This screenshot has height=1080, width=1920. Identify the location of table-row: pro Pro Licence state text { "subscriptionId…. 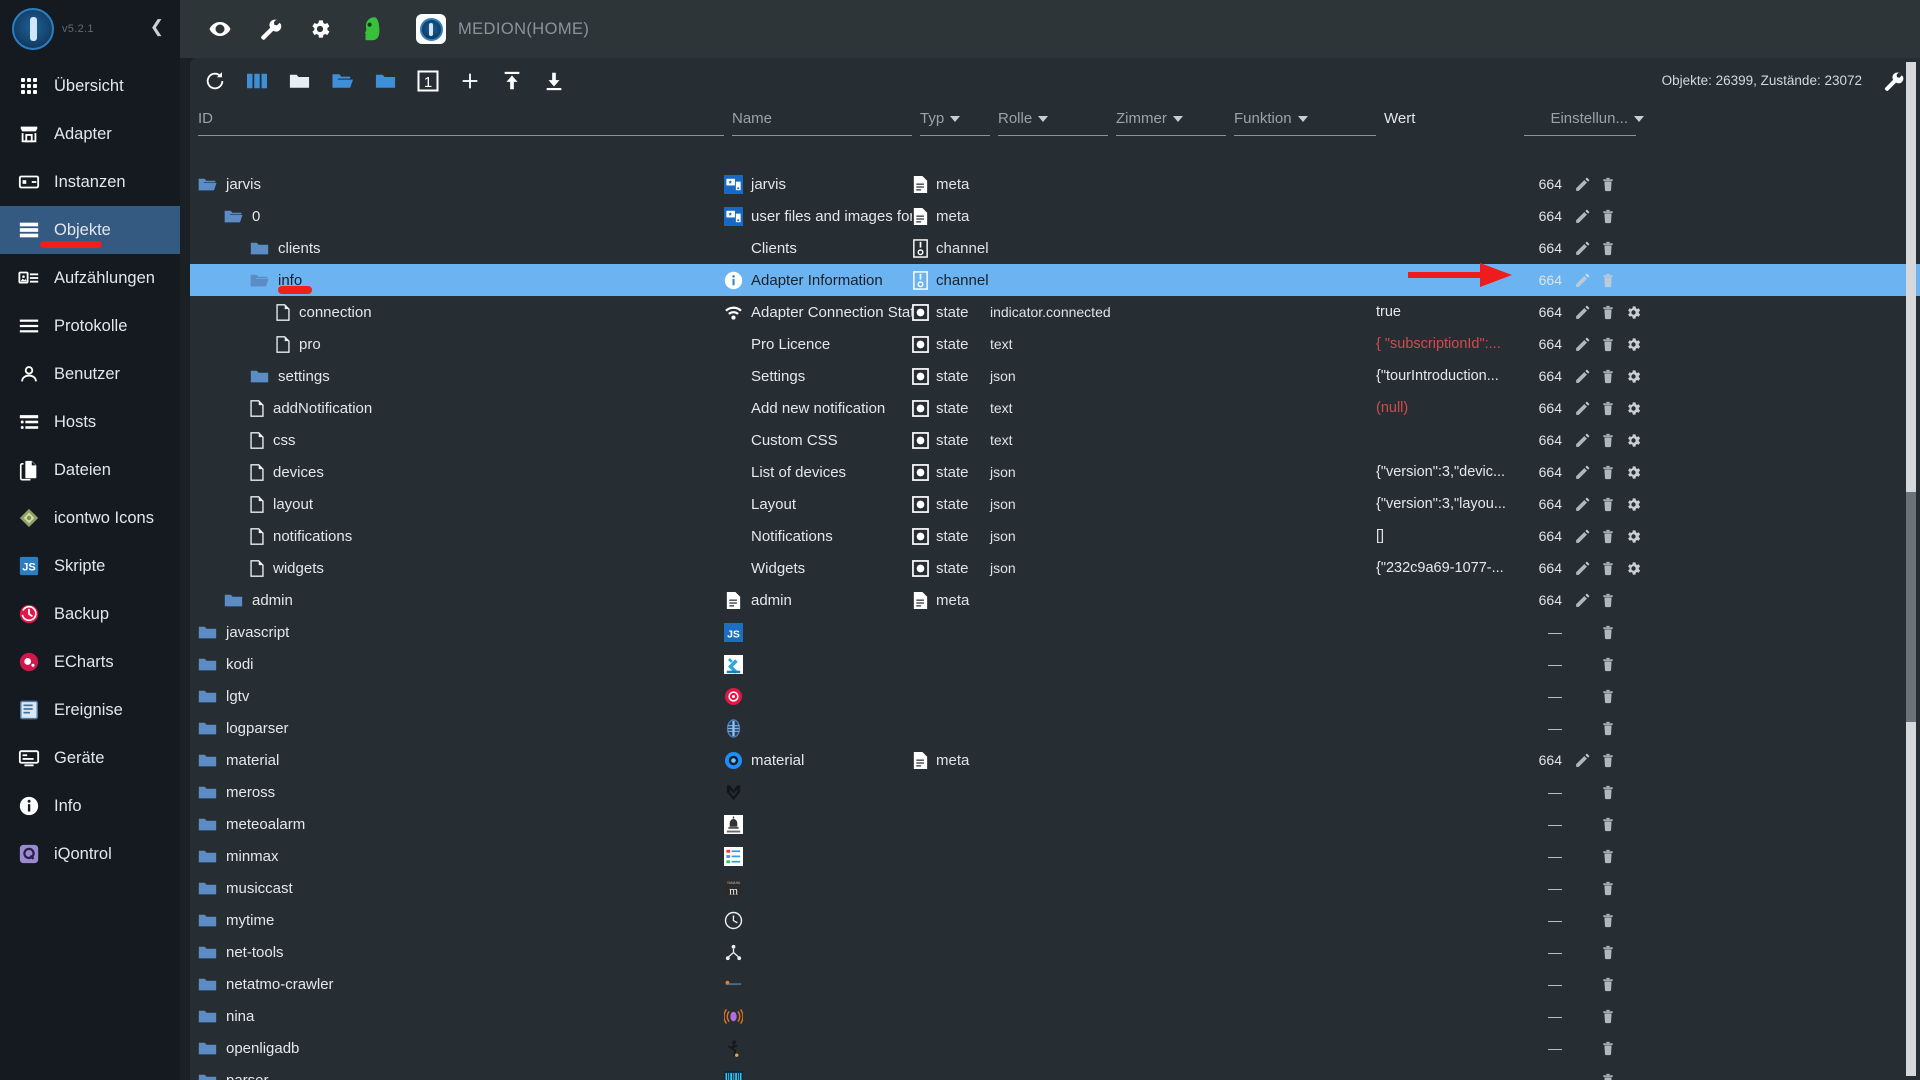
(1055, 344).